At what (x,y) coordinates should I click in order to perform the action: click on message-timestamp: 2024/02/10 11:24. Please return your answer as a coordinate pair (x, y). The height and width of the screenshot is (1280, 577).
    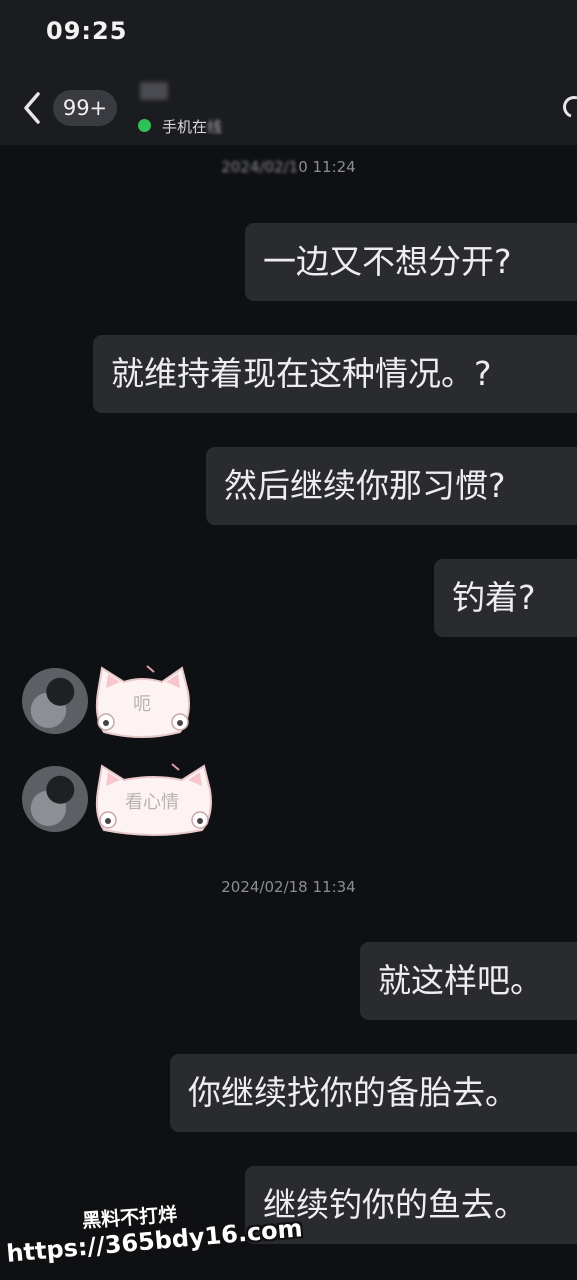
    Looking at the image, I should click on (288, 167).